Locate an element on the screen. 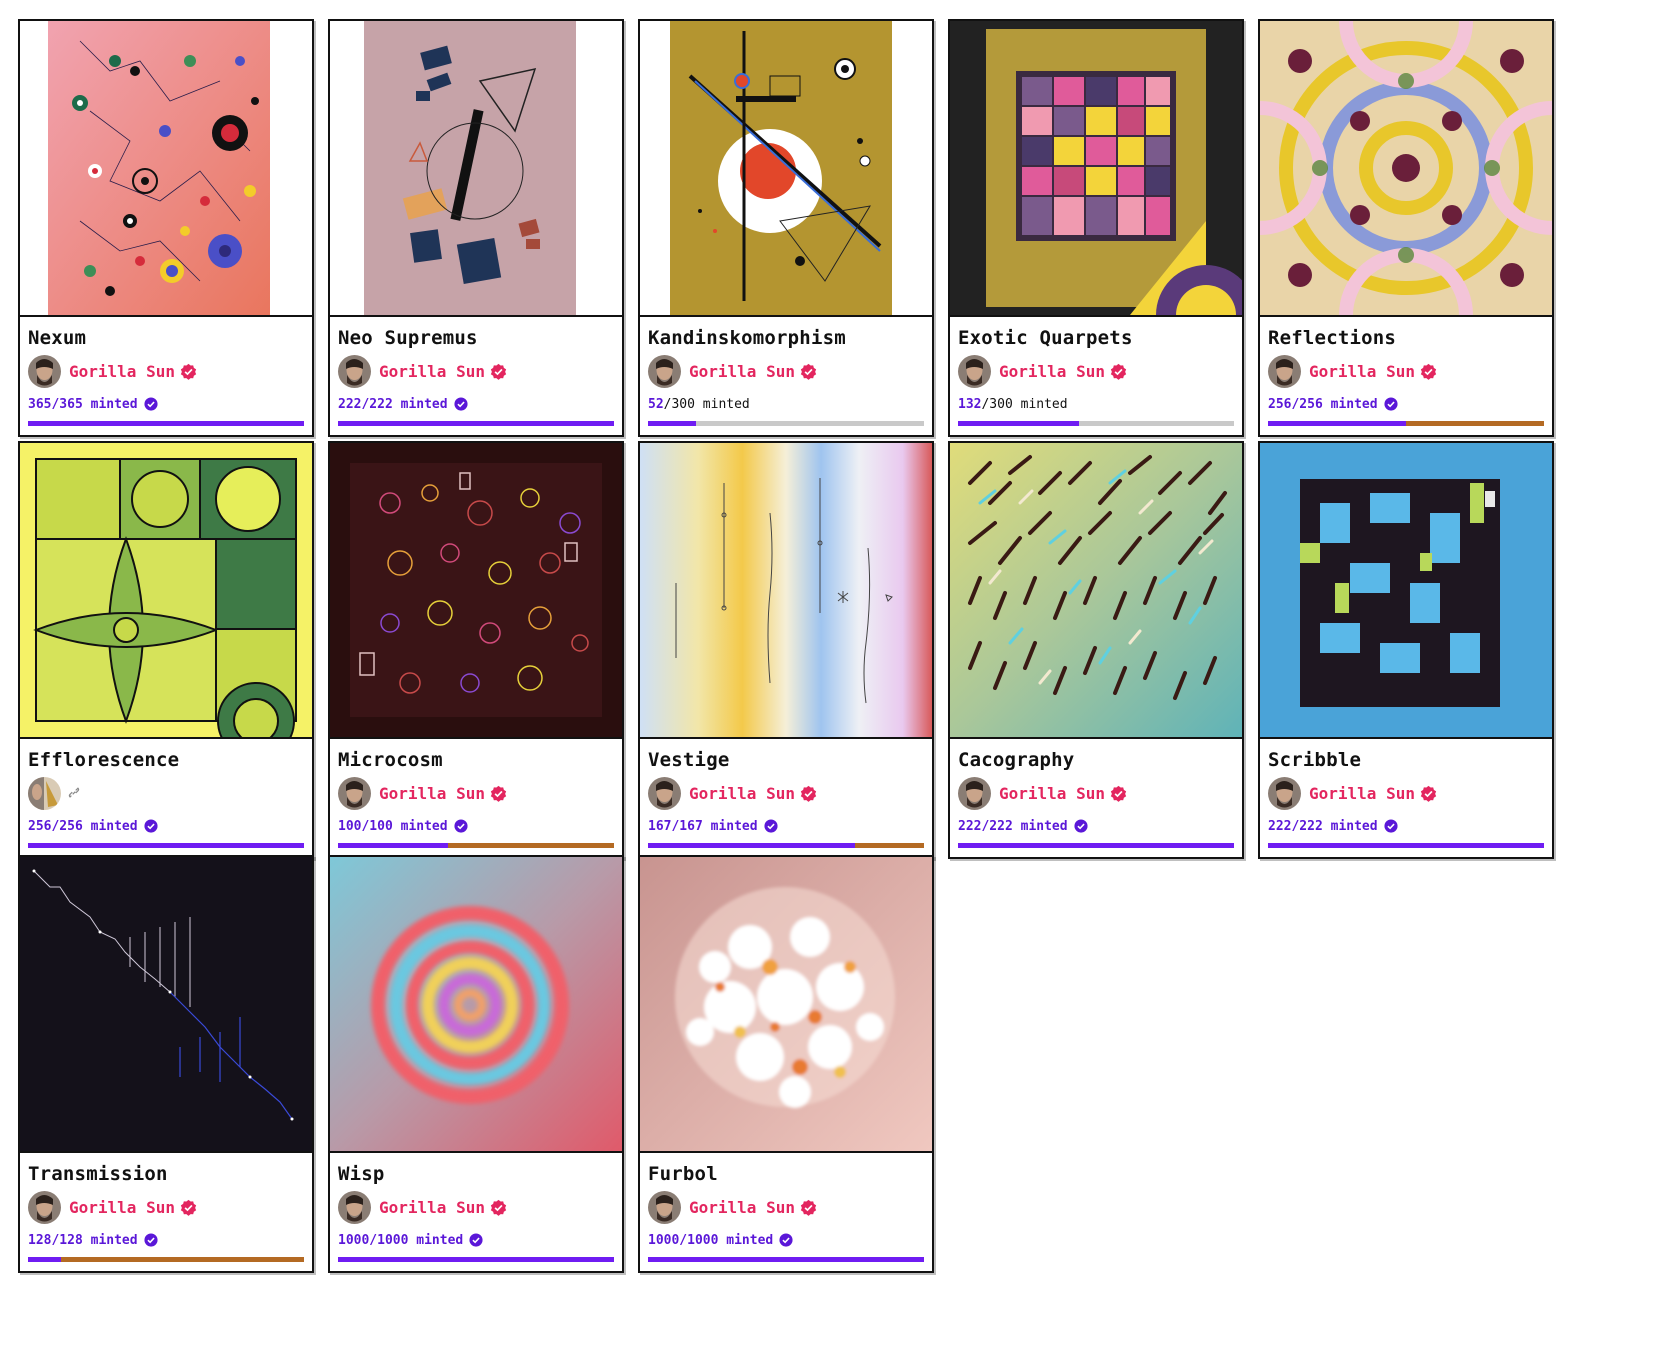 The height and width of the screenshot is (1350, 1656). project-card-nexum: Nexum Gorilla Sun 365/365 minted is located at coordinates (166, 228).